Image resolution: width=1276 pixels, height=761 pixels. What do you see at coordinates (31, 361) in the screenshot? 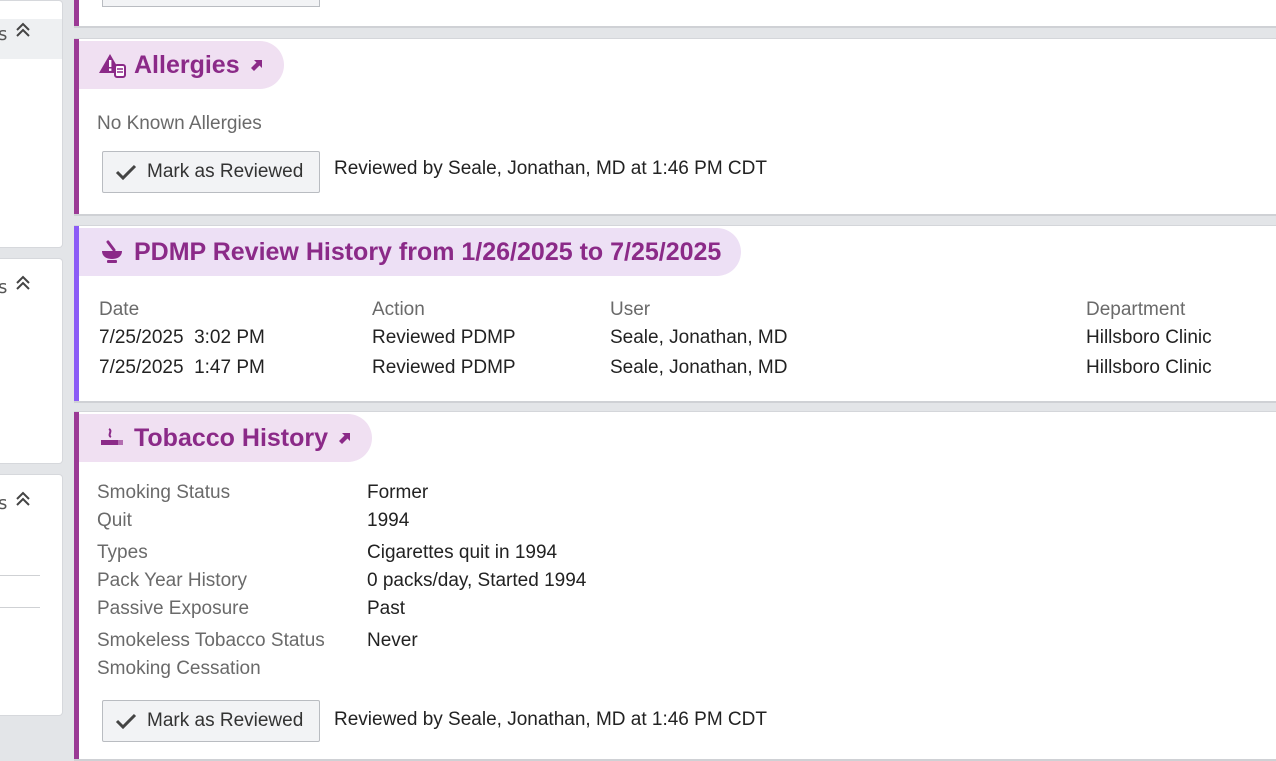
I see `sidebar-section-2: s` at bounding box center [31, 361].